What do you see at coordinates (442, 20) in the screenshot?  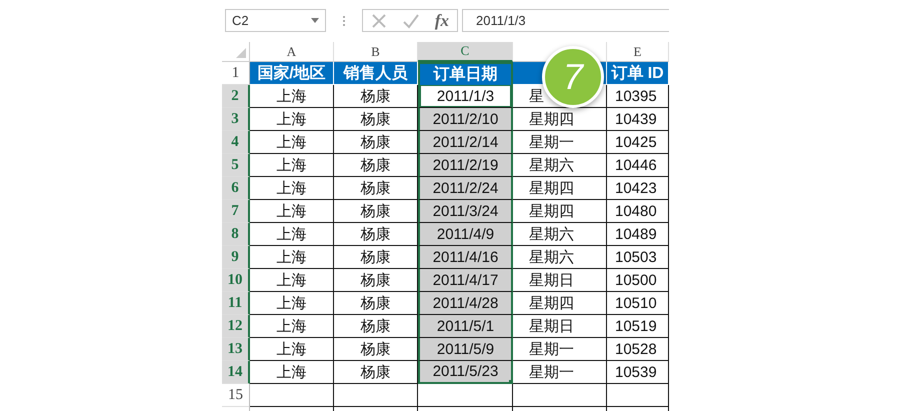 I see `insert-function-button: fx` at bounding box center [442, 20].